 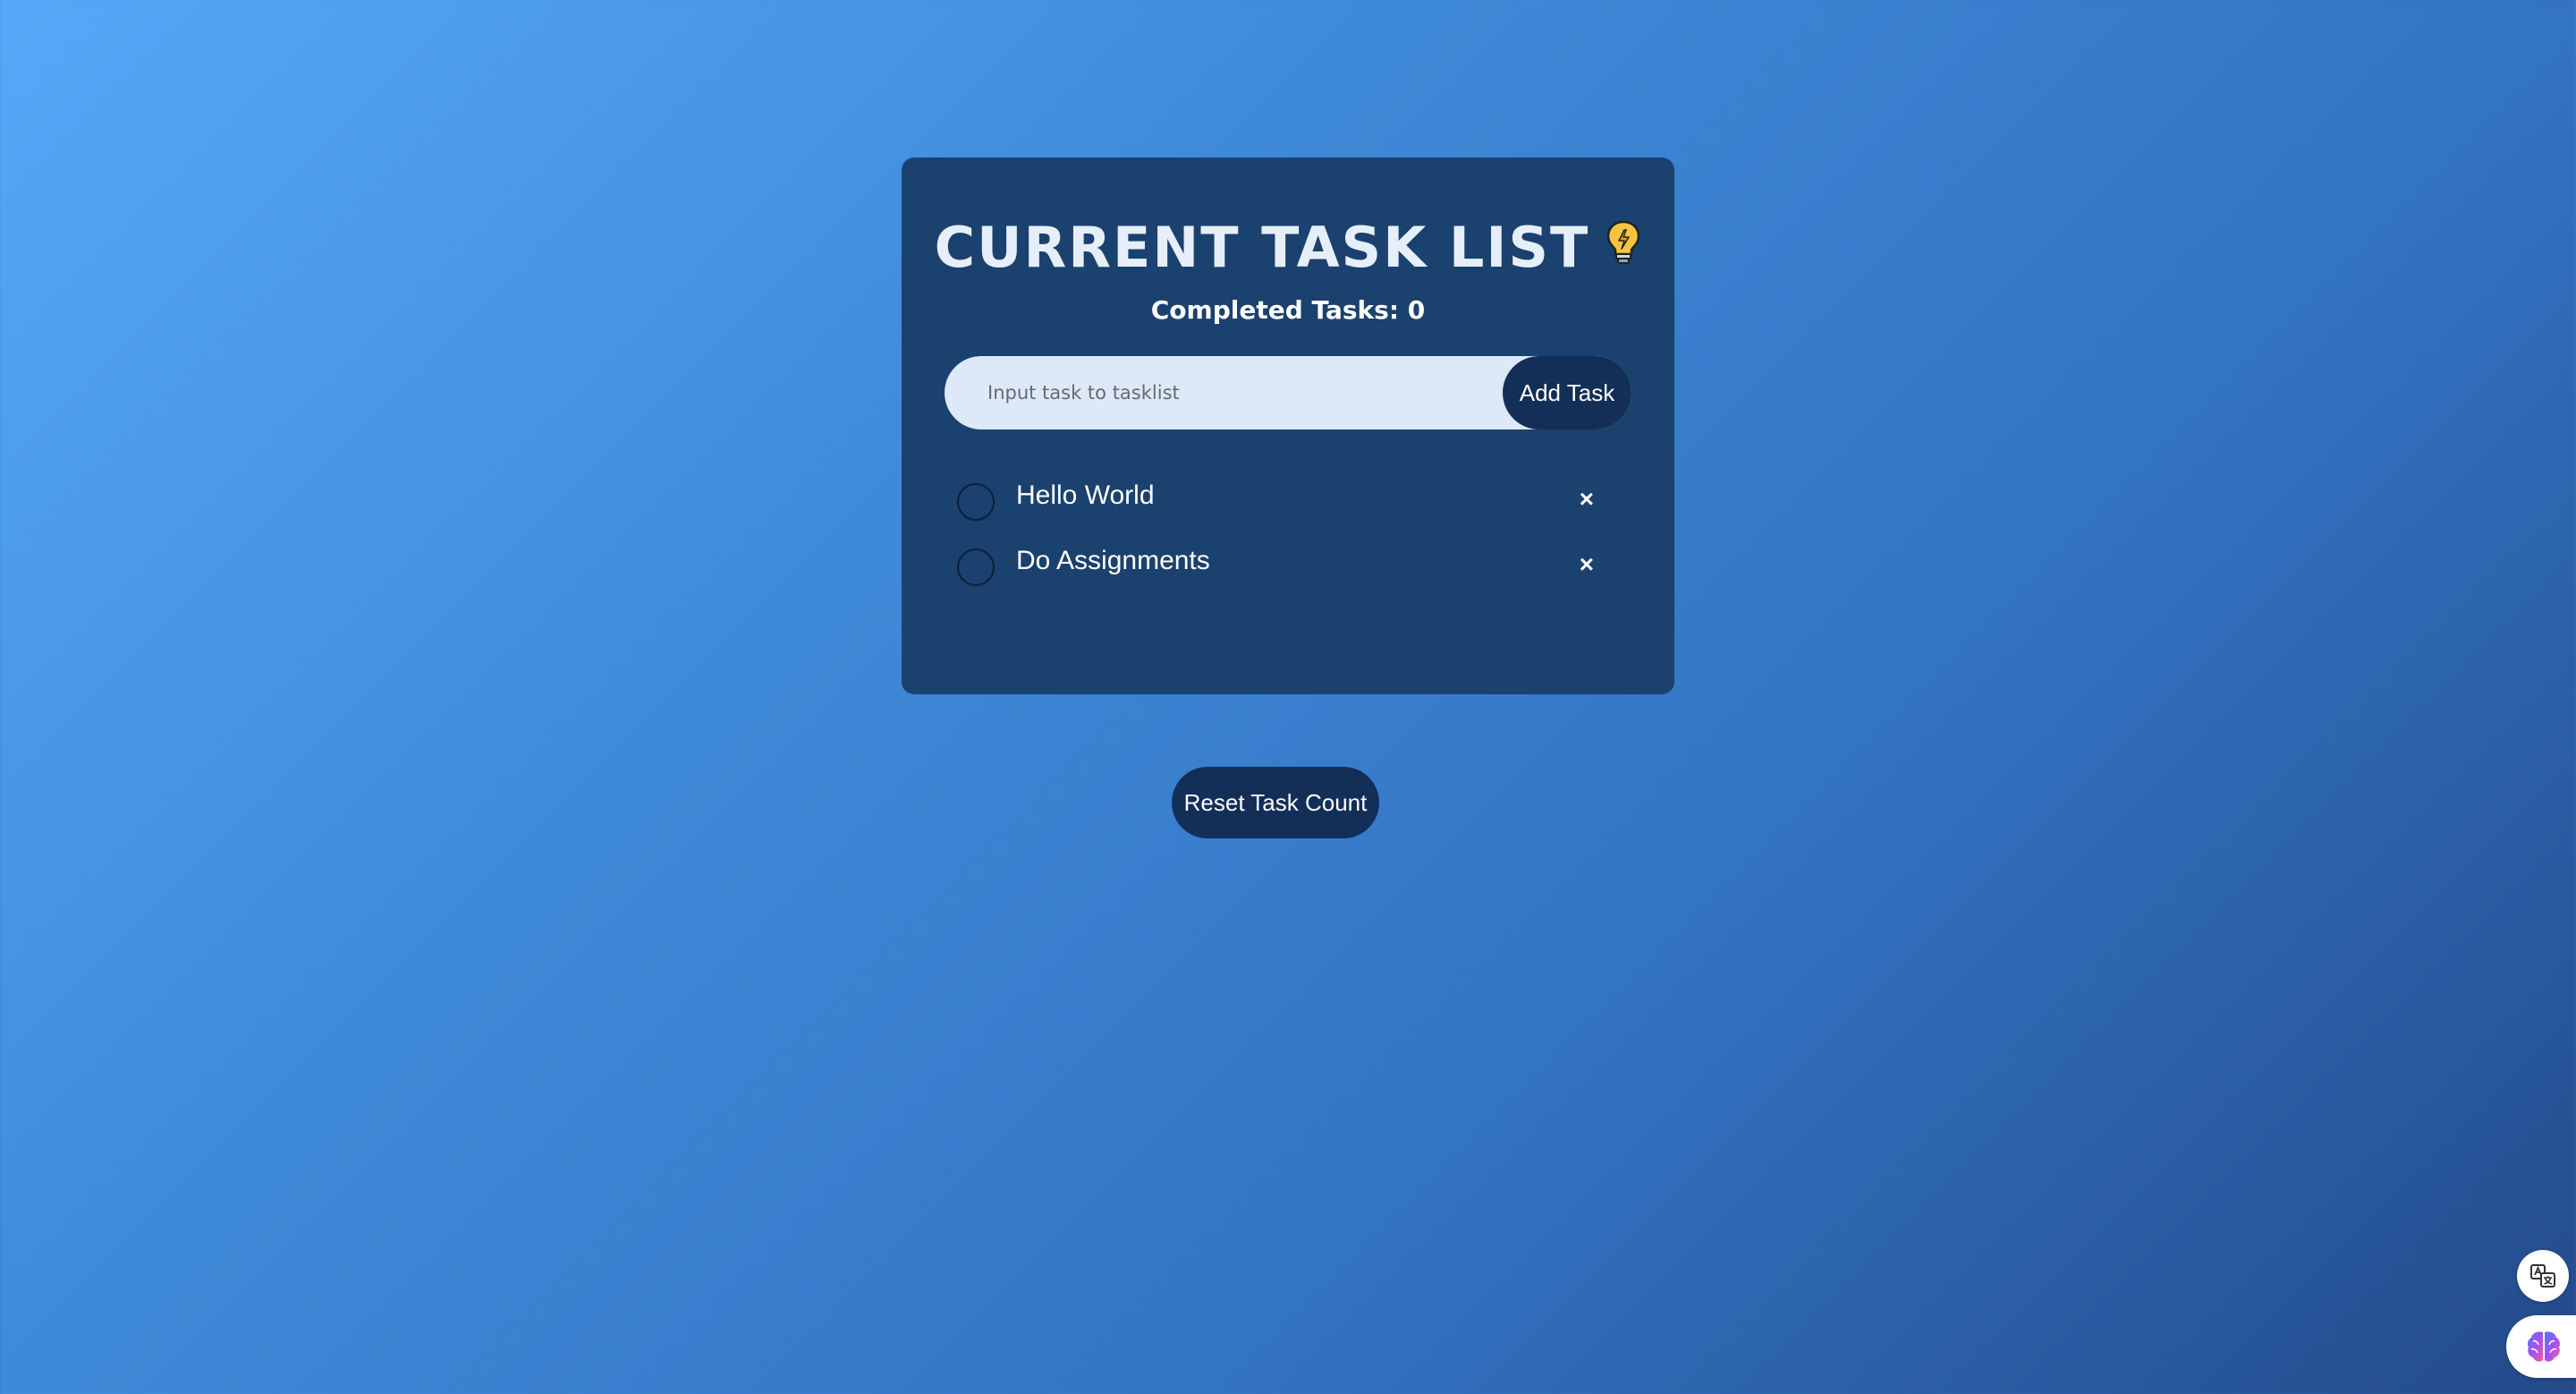 What do you see at coordinates (1262, 247) in the screenshot?
I see `page-title-text: CURRENT TASK LIST` at bounding box center [1262, 247].